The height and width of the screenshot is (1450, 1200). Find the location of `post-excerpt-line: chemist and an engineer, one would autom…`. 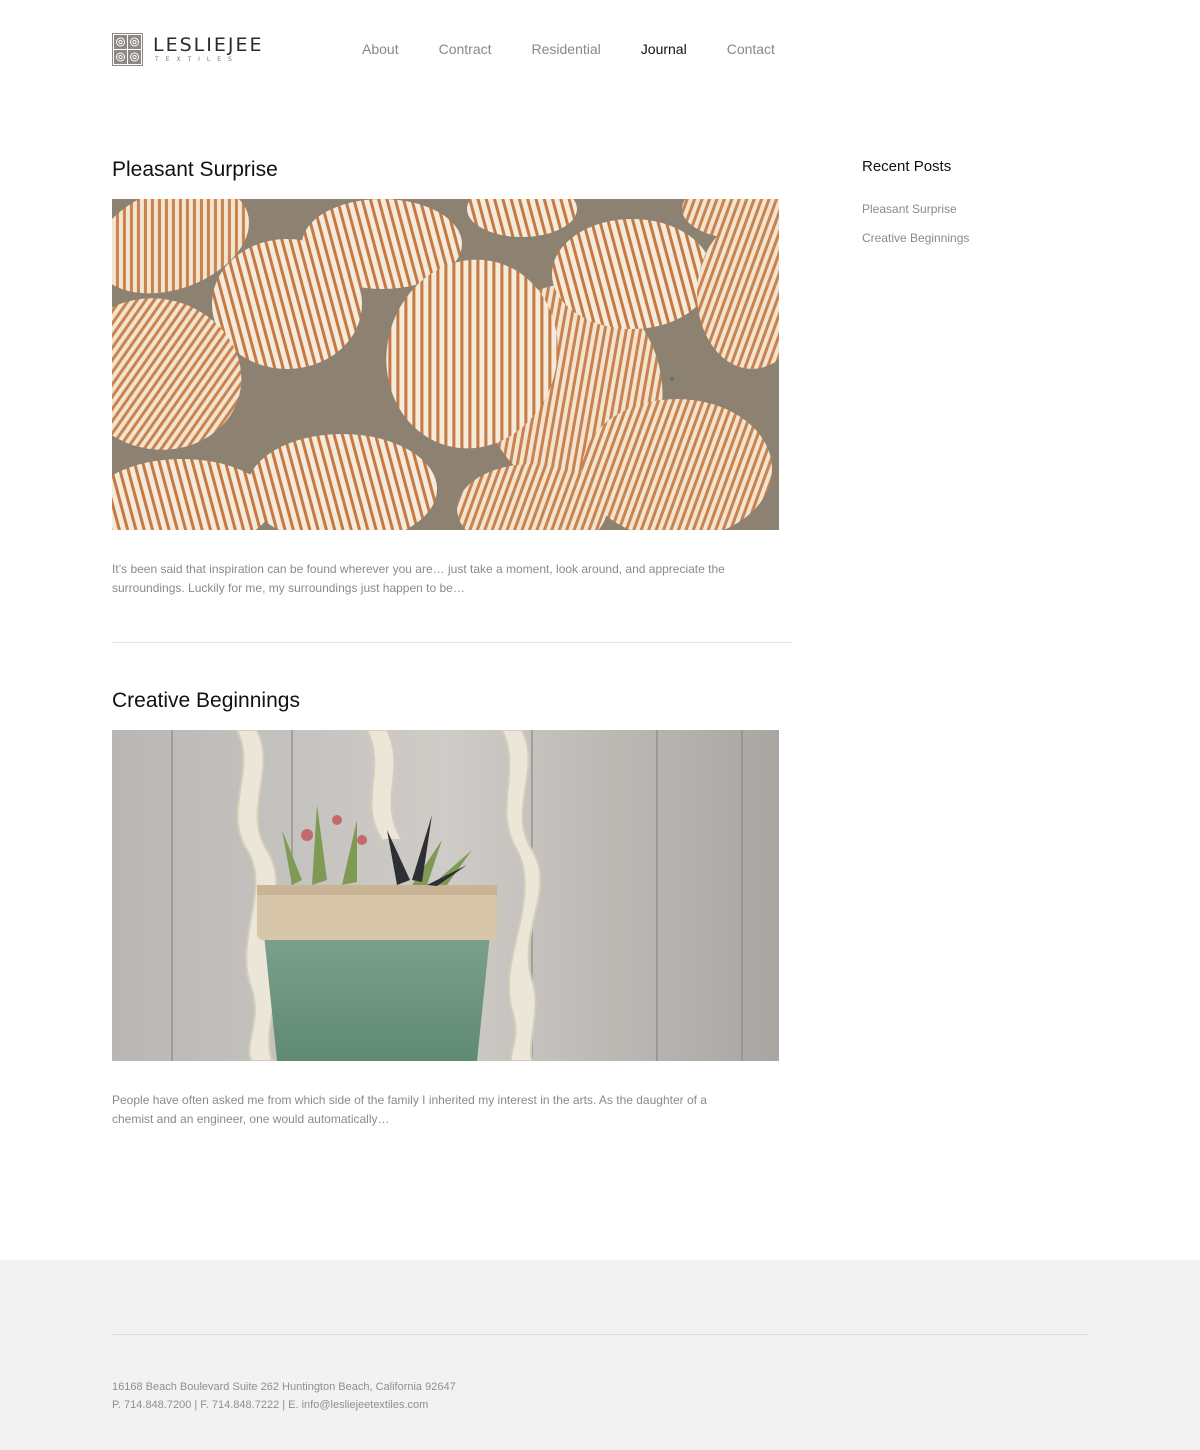

post-excerpt-line: chemist and an engineer, one would autom… is located at coordinates (251, 1119).